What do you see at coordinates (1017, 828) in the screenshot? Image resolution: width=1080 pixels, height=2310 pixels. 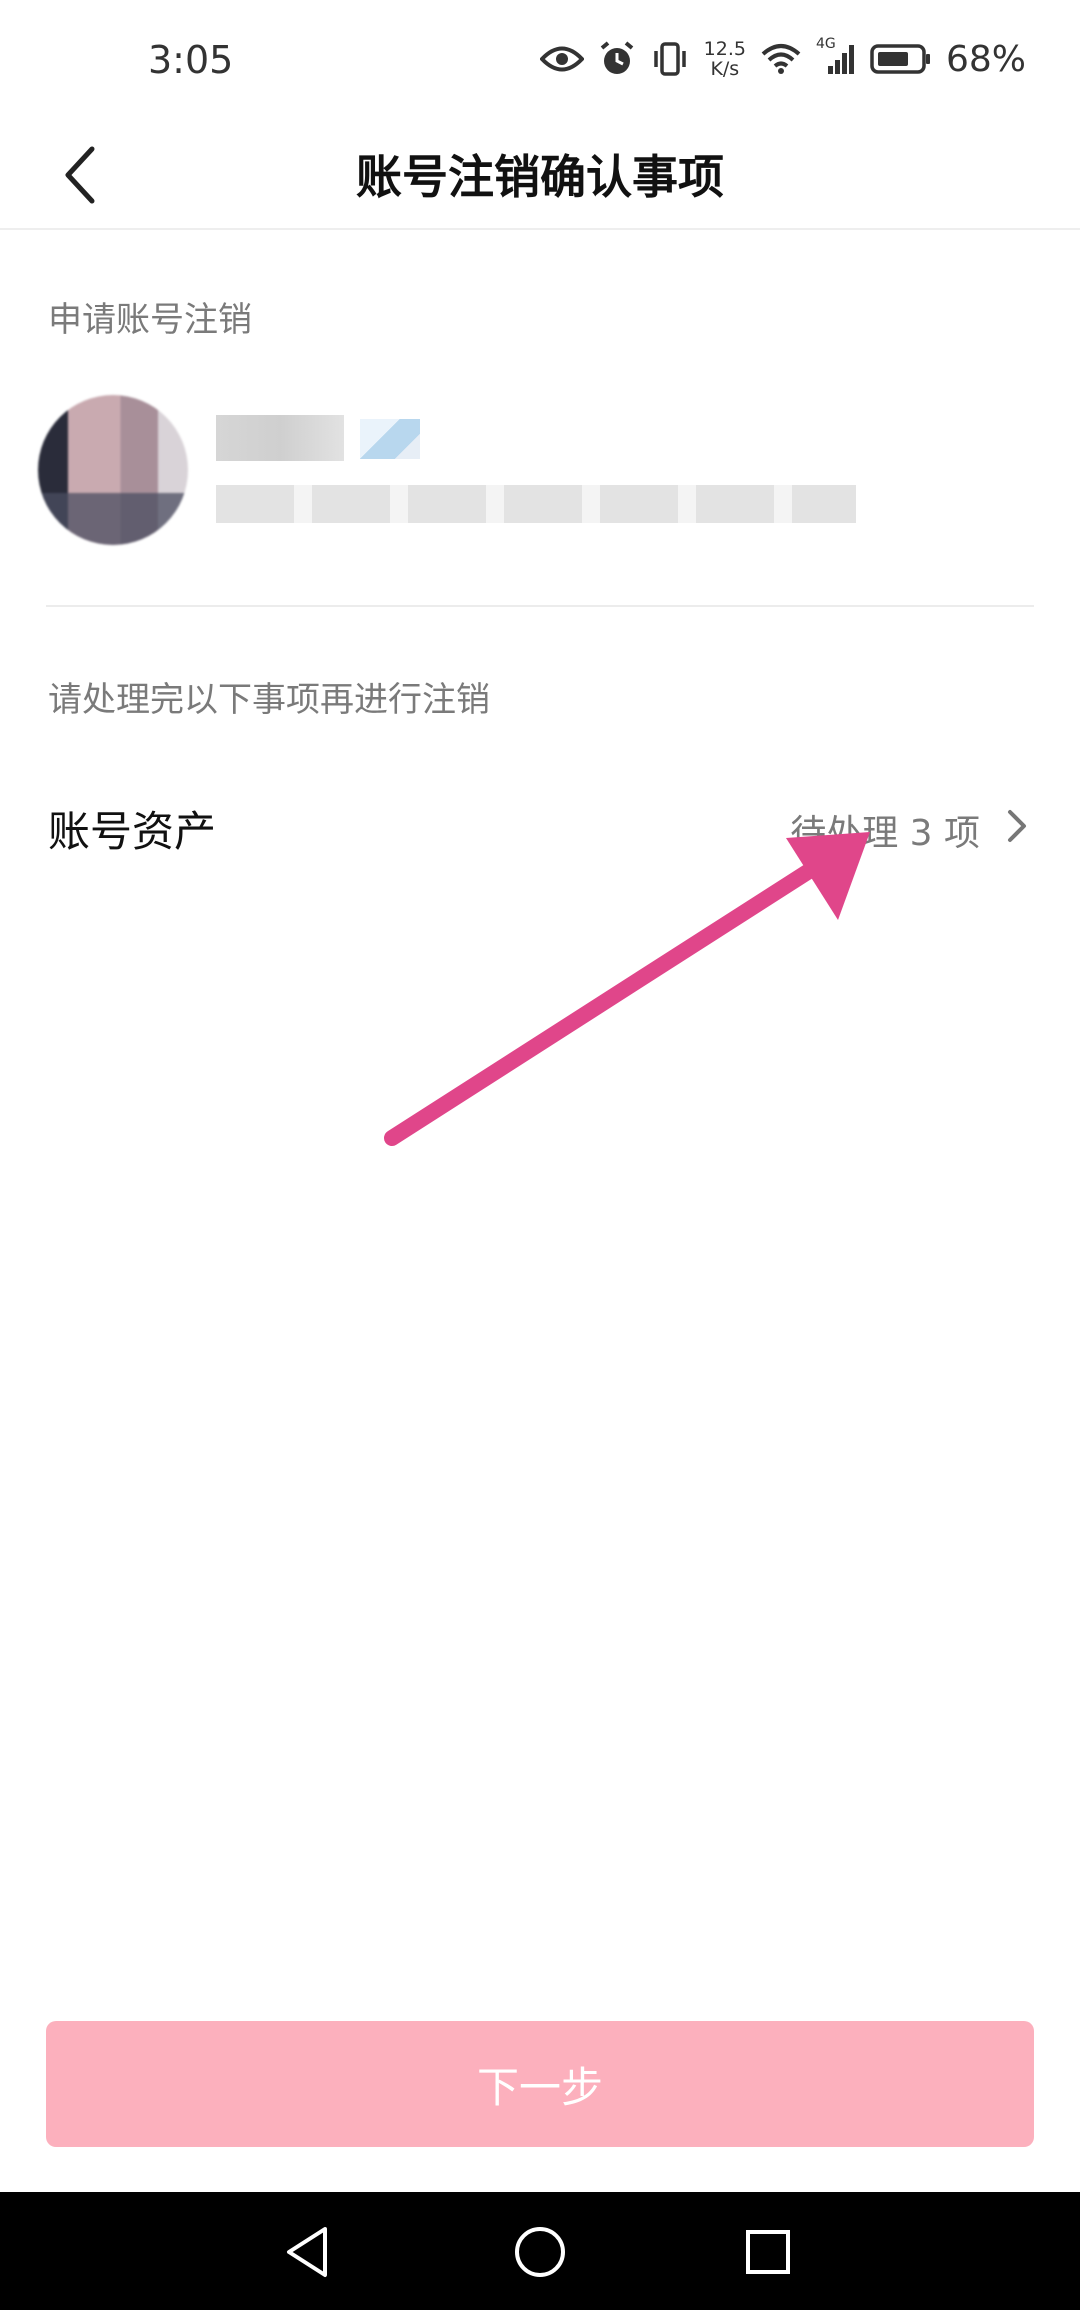 I see `chevron-right-icon` at bounding box center [1017, 828].